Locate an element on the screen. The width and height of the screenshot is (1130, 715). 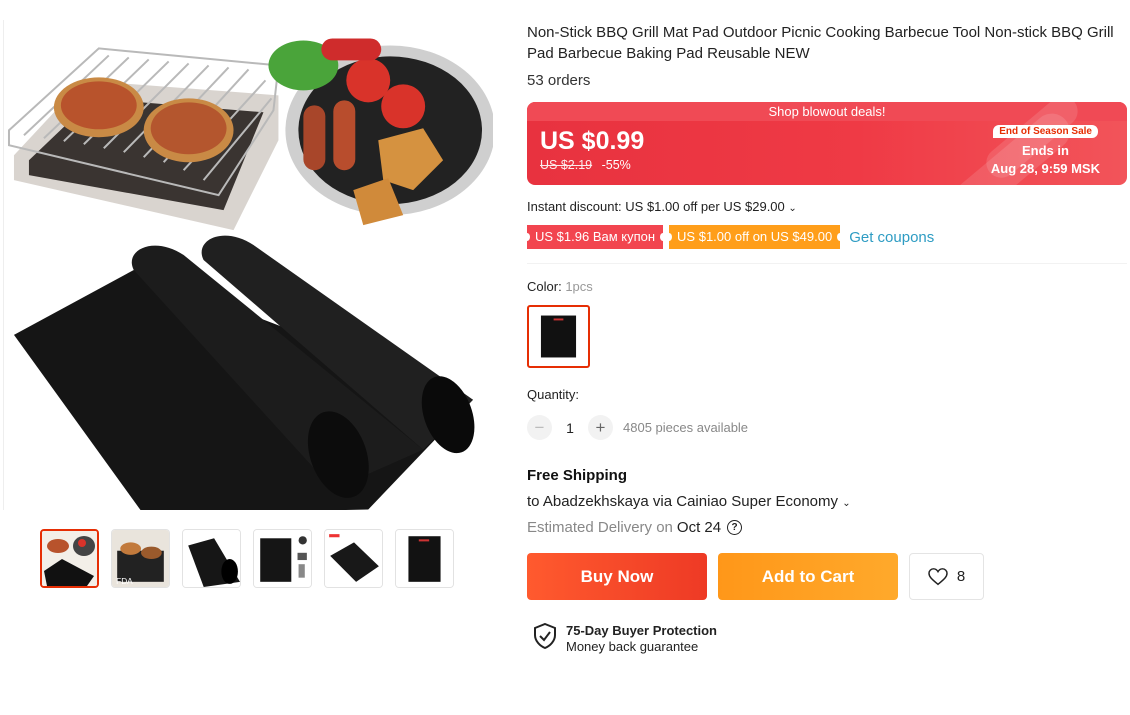
order-count: 53 orders is located at coordinates (559, 80).